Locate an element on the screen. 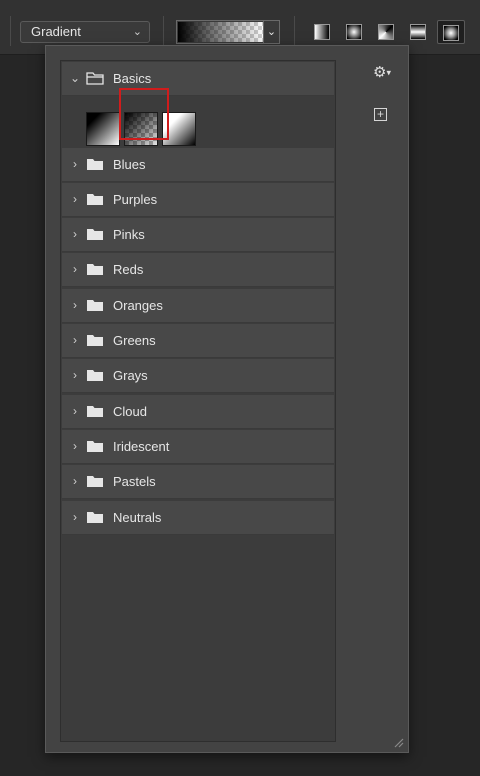 The width and height of the screenshot is (480, 776). group-label: Reds is located at coordinates (128, 269).